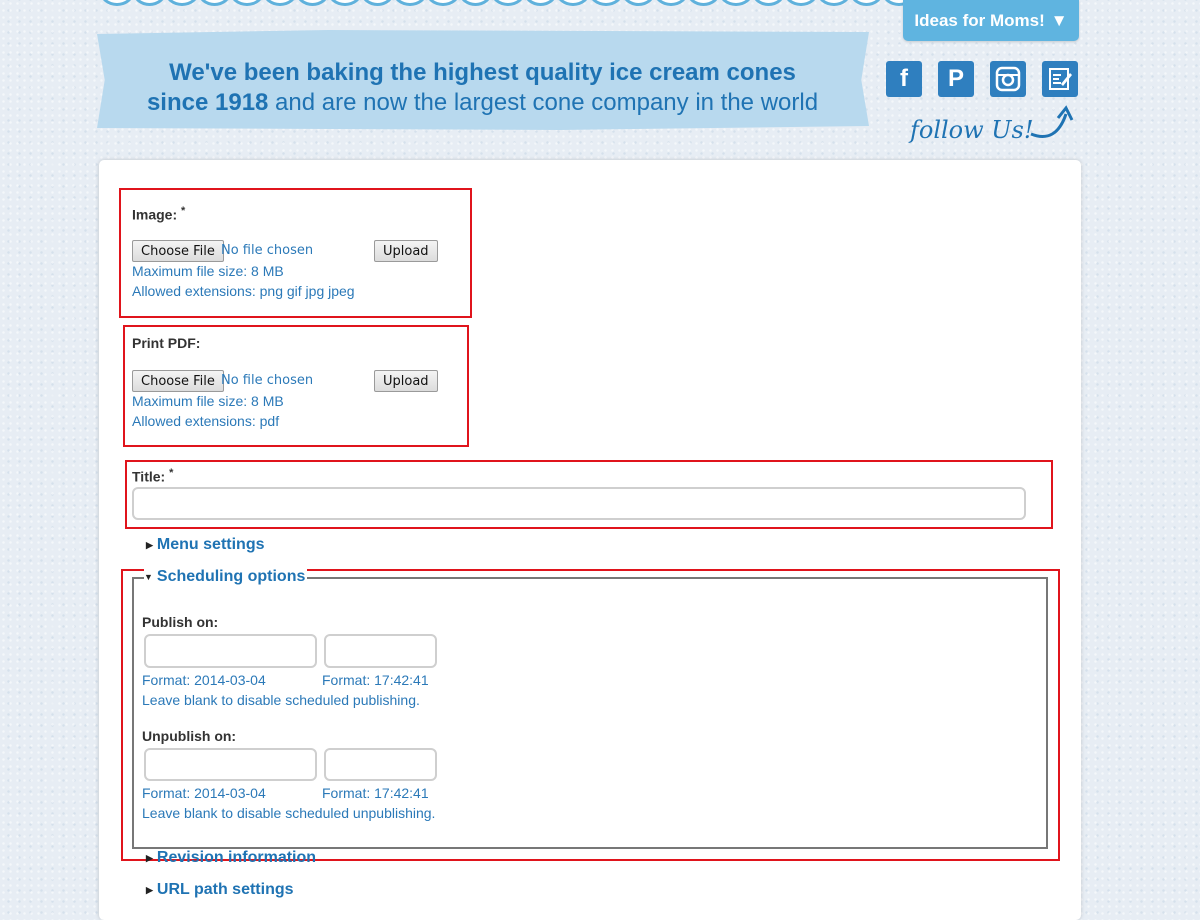 The image size is (1200, 920). What do you see at coordinates (159, 214) in the screenshot?
I see `image-field-label: Image: *` at bounding box center [159, 214].